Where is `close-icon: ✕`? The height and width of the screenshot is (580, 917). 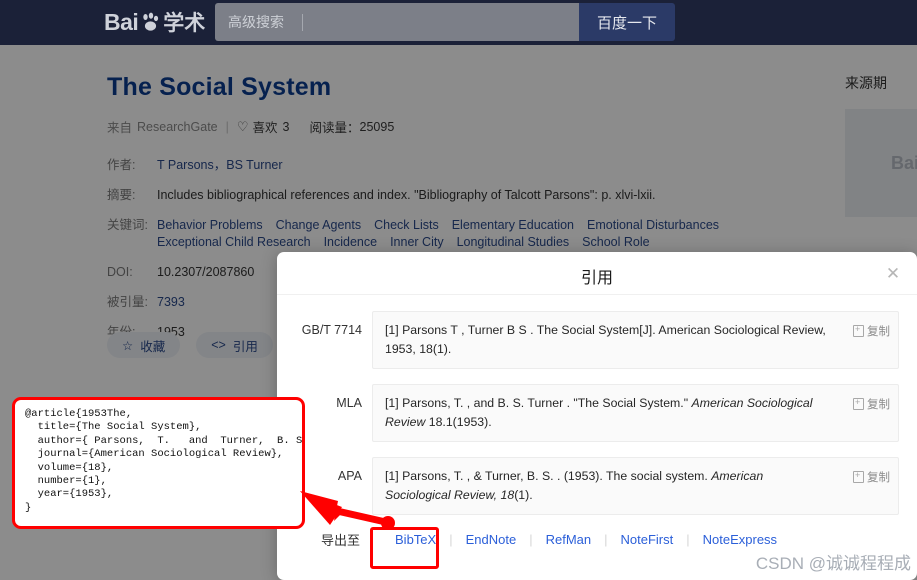
close-icon: ✕ is located at coordinates (893, 273).